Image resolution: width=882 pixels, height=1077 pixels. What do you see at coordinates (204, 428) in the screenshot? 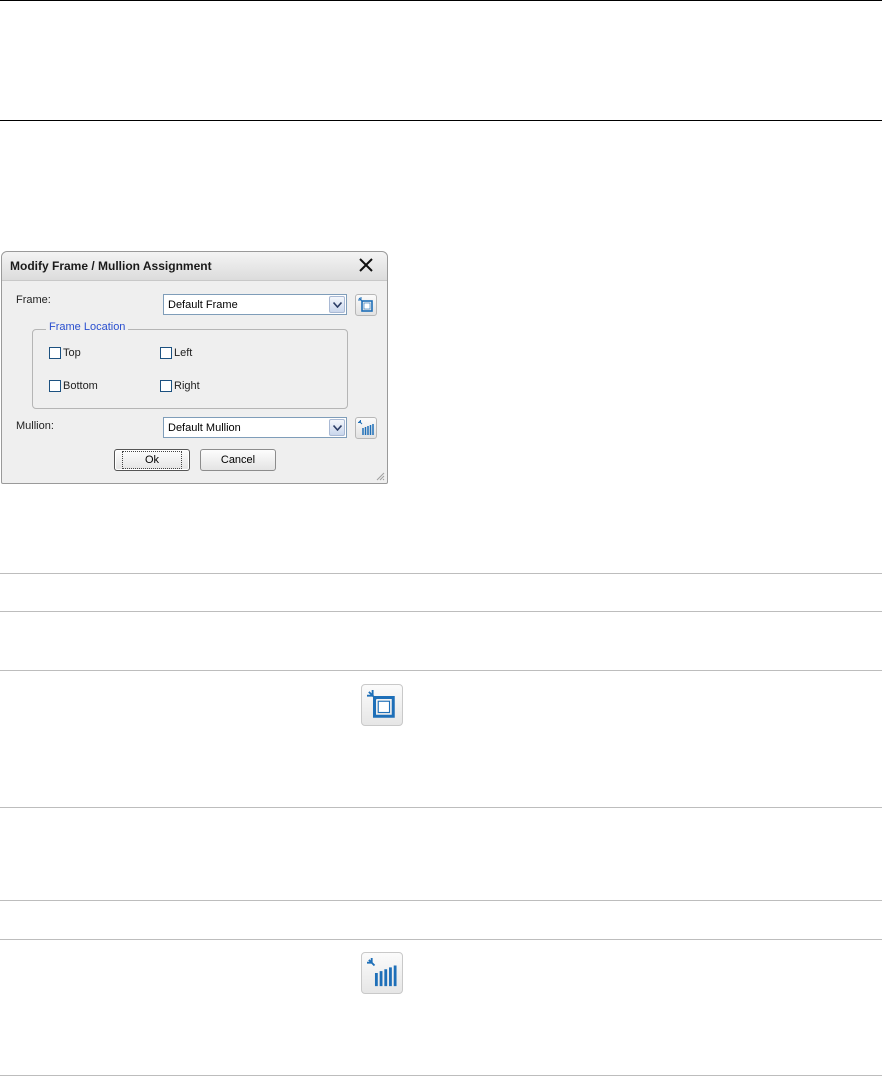
I see `mullion-dropdown-value: Default Mullion` at bounding box center [204, 428].